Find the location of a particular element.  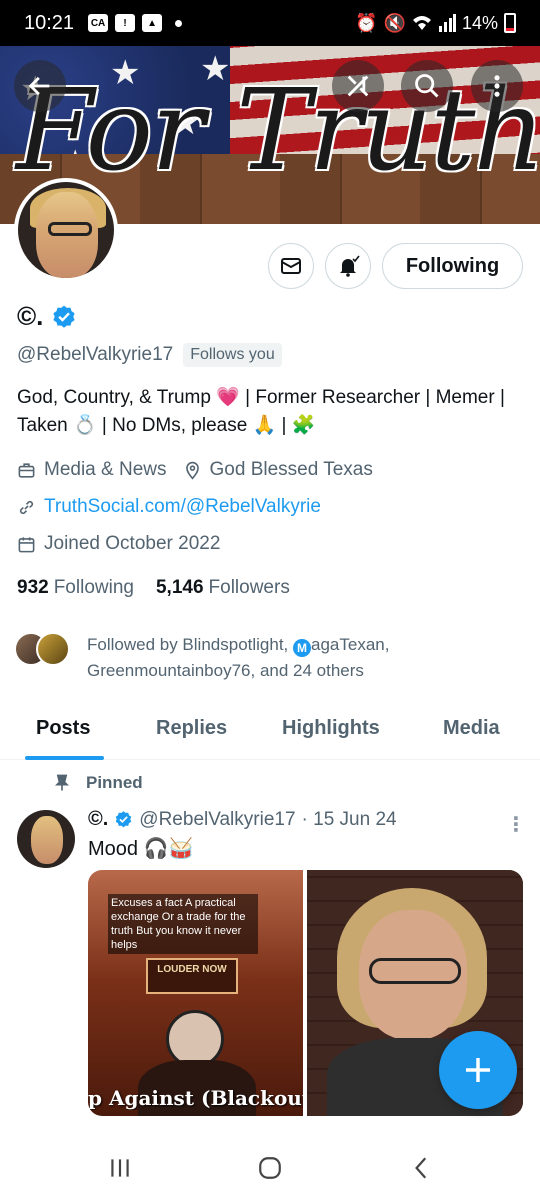

profile-category: Media & News is located at coordinates (105, 469).